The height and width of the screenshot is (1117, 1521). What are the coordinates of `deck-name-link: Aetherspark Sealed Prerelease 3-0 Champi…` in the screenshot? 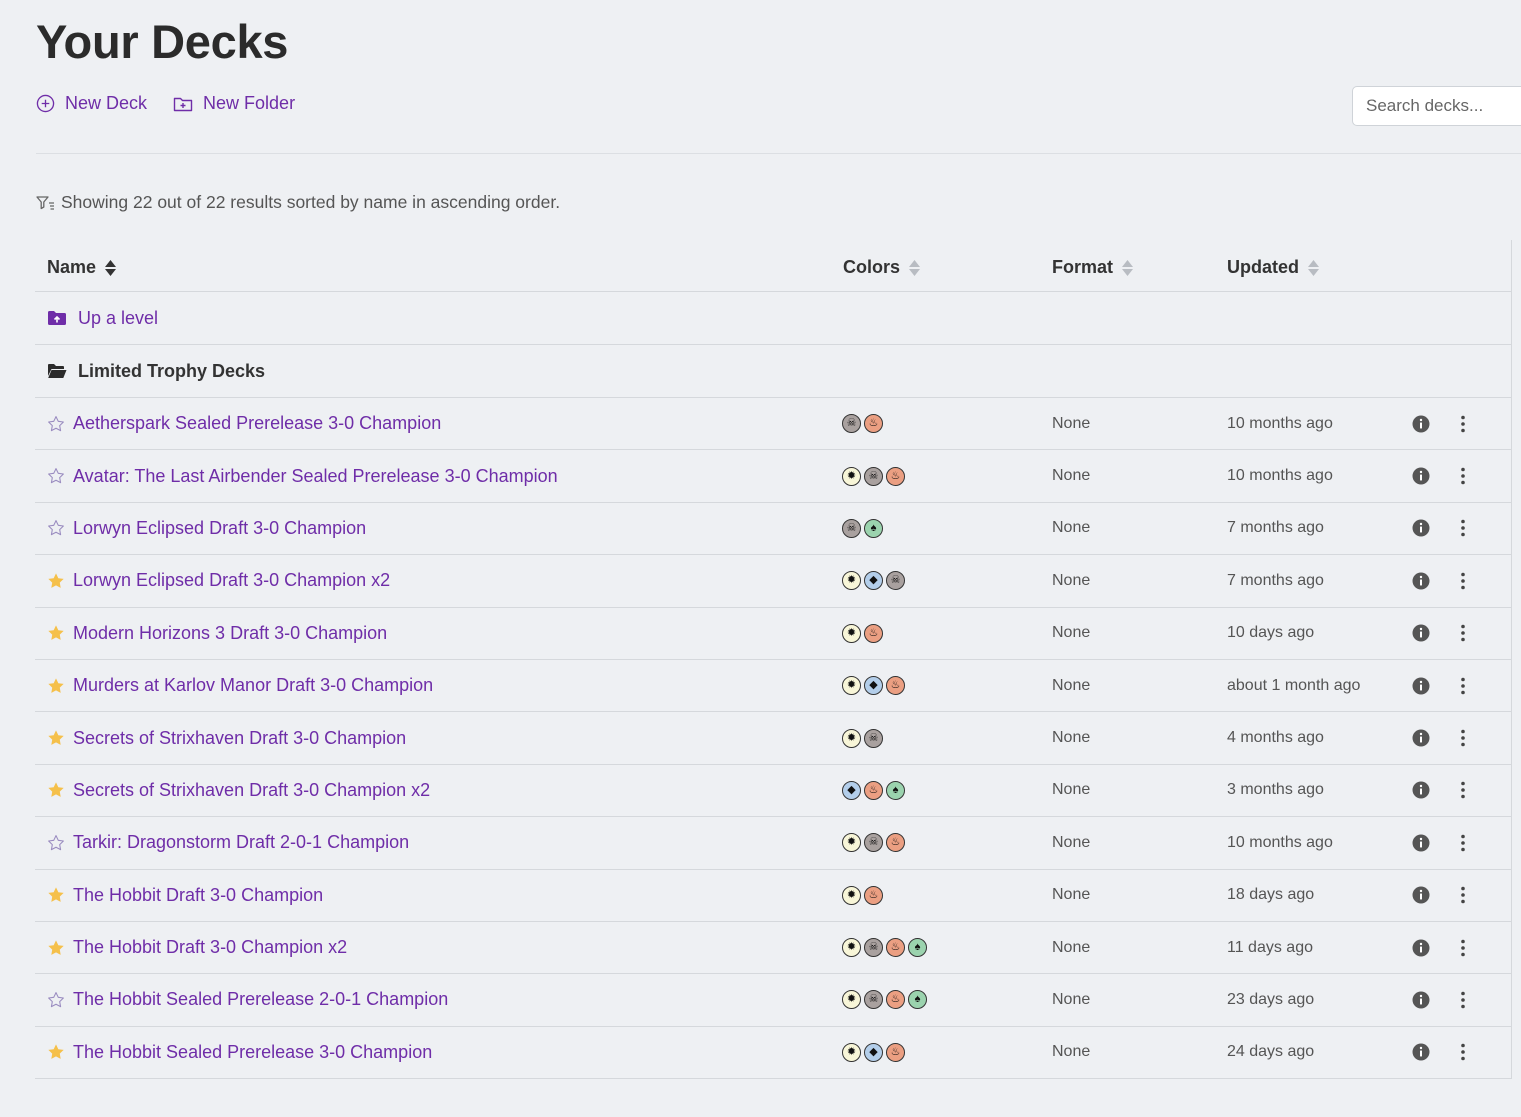 It's located at (257, 423).